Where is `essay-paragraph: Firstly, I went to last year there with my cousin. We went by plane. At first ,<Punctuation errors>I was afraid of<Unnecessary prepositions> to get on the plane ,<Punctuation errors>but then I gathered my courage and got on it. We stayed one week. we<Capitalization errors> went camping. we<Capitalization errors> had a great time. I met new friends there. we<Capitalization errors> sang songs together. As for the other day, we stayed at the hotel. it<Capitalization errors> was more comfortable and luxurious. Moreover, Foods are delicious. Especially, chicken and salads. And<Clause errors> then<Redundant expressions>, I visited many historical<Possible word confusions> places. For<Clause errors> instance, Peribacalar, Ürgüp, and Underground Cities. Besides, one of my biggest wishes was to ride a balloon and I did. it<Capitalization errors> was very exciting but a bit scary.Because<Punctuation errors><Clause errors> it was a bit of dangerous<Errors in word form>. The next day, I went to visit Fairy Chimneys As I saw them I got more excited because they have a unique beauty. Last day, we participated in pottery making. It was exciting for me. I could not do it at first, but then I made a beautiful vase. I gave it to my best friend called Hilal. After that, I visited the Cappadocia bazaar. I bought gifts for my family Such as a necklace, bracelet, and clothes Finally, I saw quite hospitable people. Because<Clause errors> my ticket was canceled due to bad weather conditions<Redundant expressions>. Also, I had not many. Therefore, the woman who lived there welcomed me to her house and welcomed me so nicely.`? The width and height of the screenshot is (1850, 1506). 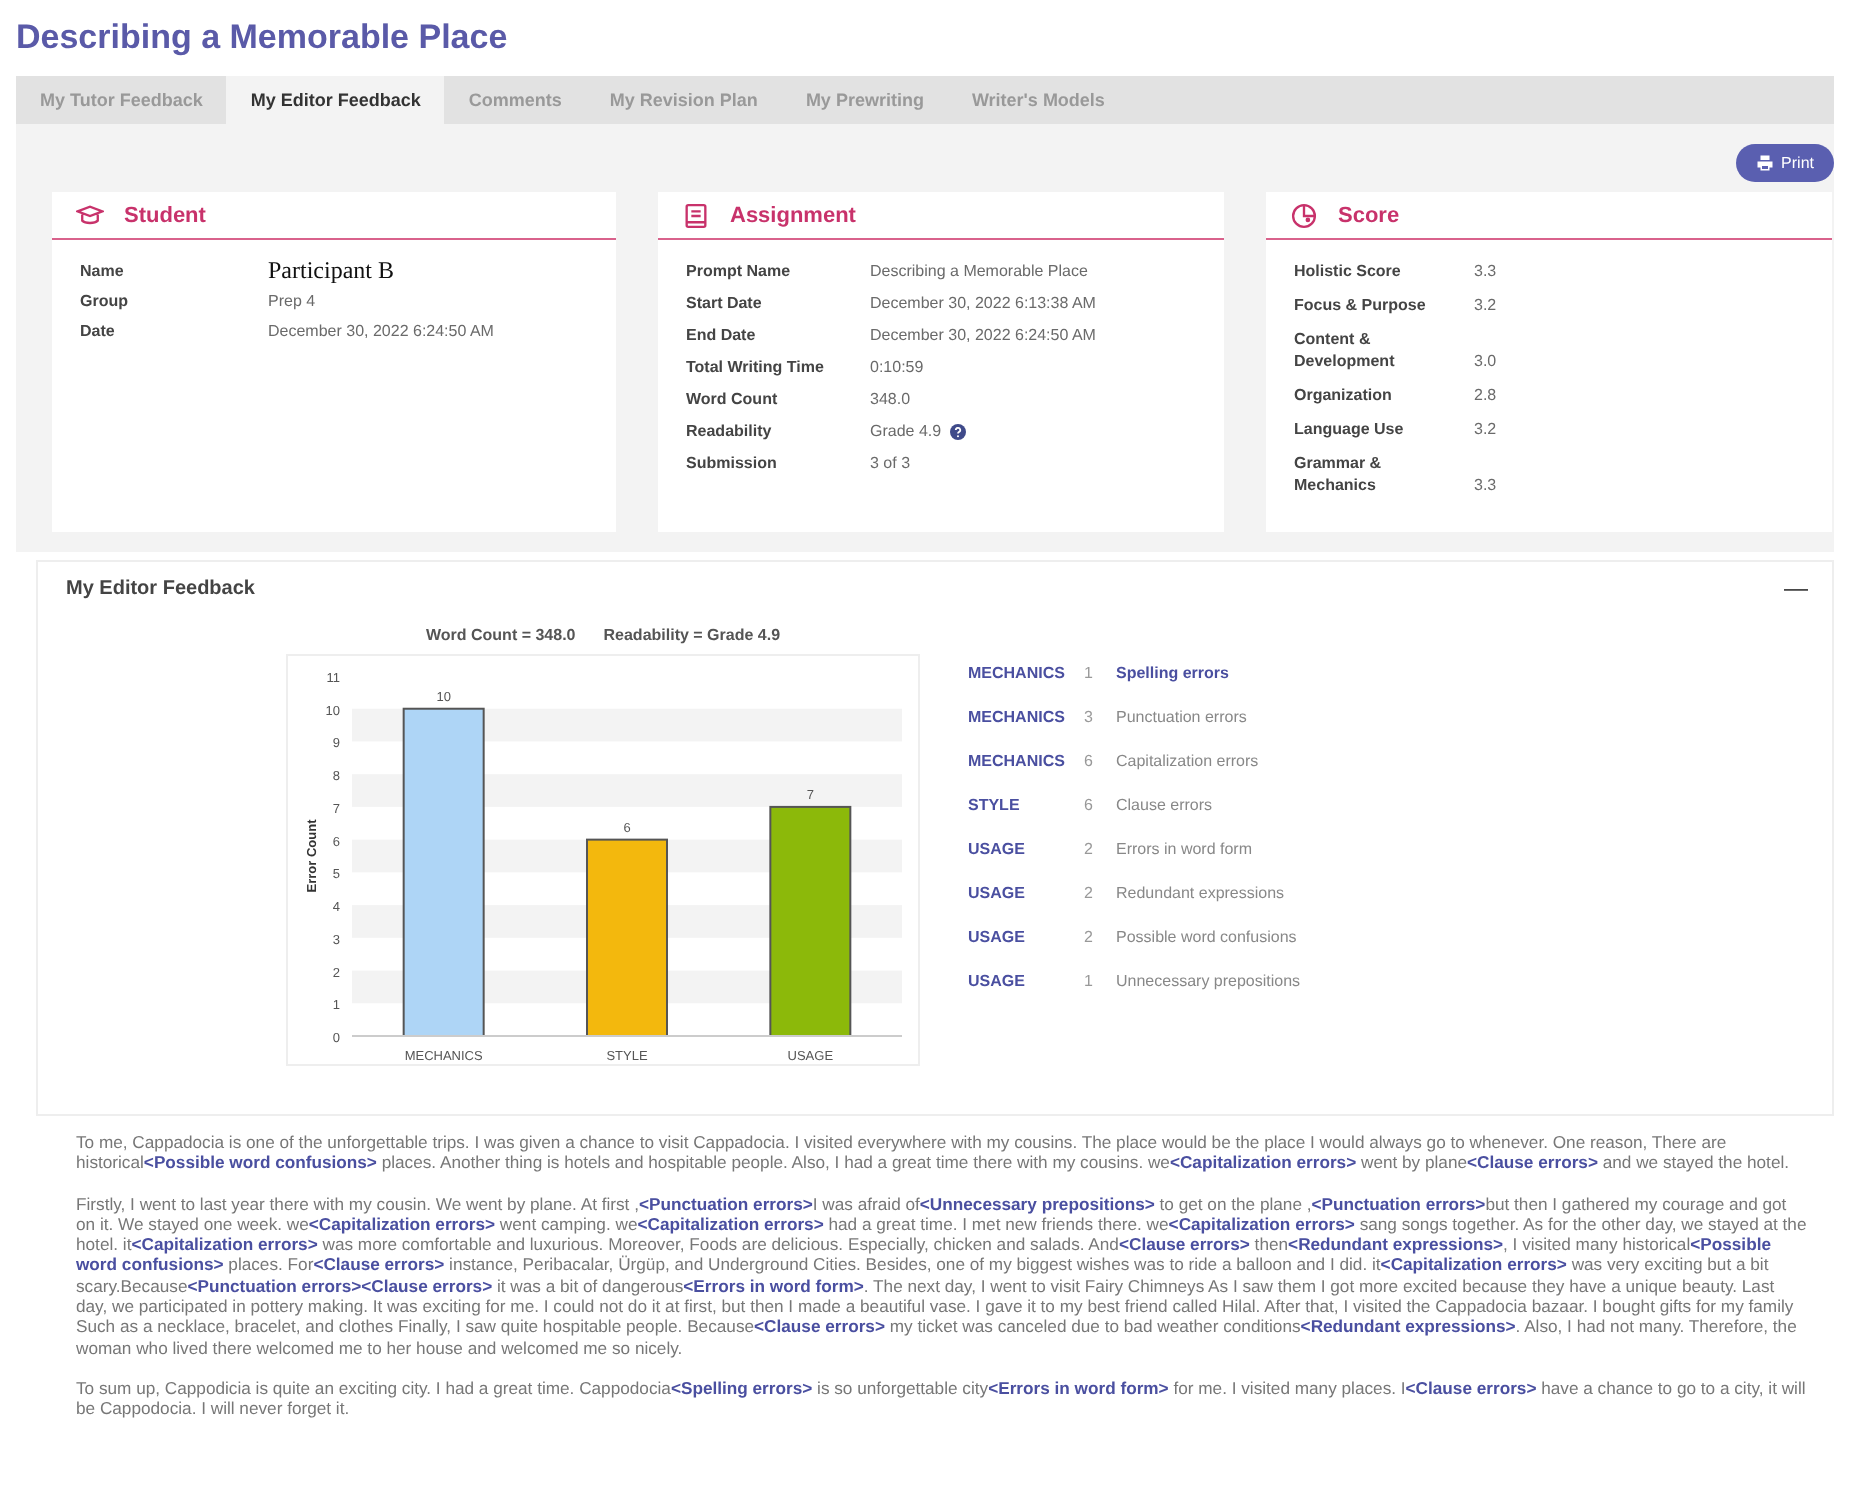
essay-paragraph: Firstly, I went to last year there with my cousin. We went by plane. At first ,<Punctuation errors>I was afraid of<Unnecessary prepositions> to get on the plane ,<Punctuation errors>but then I gathered my courage and got on it. We stayed one week. we<Capitalization errors> went camping. we<Capitalization errors> had a great time. I met new friends there. we<Capitalization errors> sang songs together. As for the other day, we stayed at the hotel. it<Capitalization errors> was more comfortable and luxurious. Moreover, Foods are delicious. Especially, chicken and salads. And<Clause errors> then<Redundant expressions>, I visited many historical<Possible word confusions> places. For<Clause errors> instance, Peribacalar, Ürgüp, and Underground Cities. Besides, one of my biggest wishes was to ride a balloon and I did. it<Capitalization errors> was very exciting but a bit scary.Because<Punctuation errors><Clause errors> it was a bit of dangerous<Errors in word form>. The next day, I went to visit Fairy Chimneys As I saw them I got more excited because they have a unique beauty. Last day, we participated in pottery making. It was exciting for me. I could not do it at first, but then I made a beautiful vase. I gave it to my best friend called Hilal. After that, I visited the Cappadocia bazaar. I bought gifts for my family Such as a necklace, bracelet, and clothes Finally, I saw quite hospitable people. Because<Clause errors> my ticket was canceled due to bad weather conditions<Redundant expressions>. Also, I had not many. Therefore, the woman who lived there welcomed me to her house and welcomed me so nicely. is located at coordinates (942, 1275).